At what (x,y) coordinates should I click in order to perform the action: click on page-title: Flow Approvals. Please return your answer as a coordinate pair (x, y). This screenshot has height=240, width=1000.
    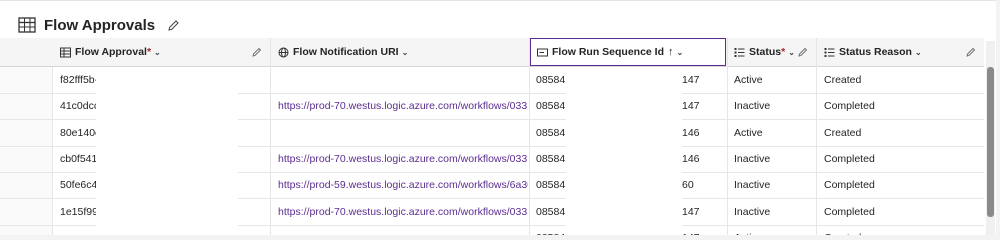
    Looking at the image, I should click on (100, 25).